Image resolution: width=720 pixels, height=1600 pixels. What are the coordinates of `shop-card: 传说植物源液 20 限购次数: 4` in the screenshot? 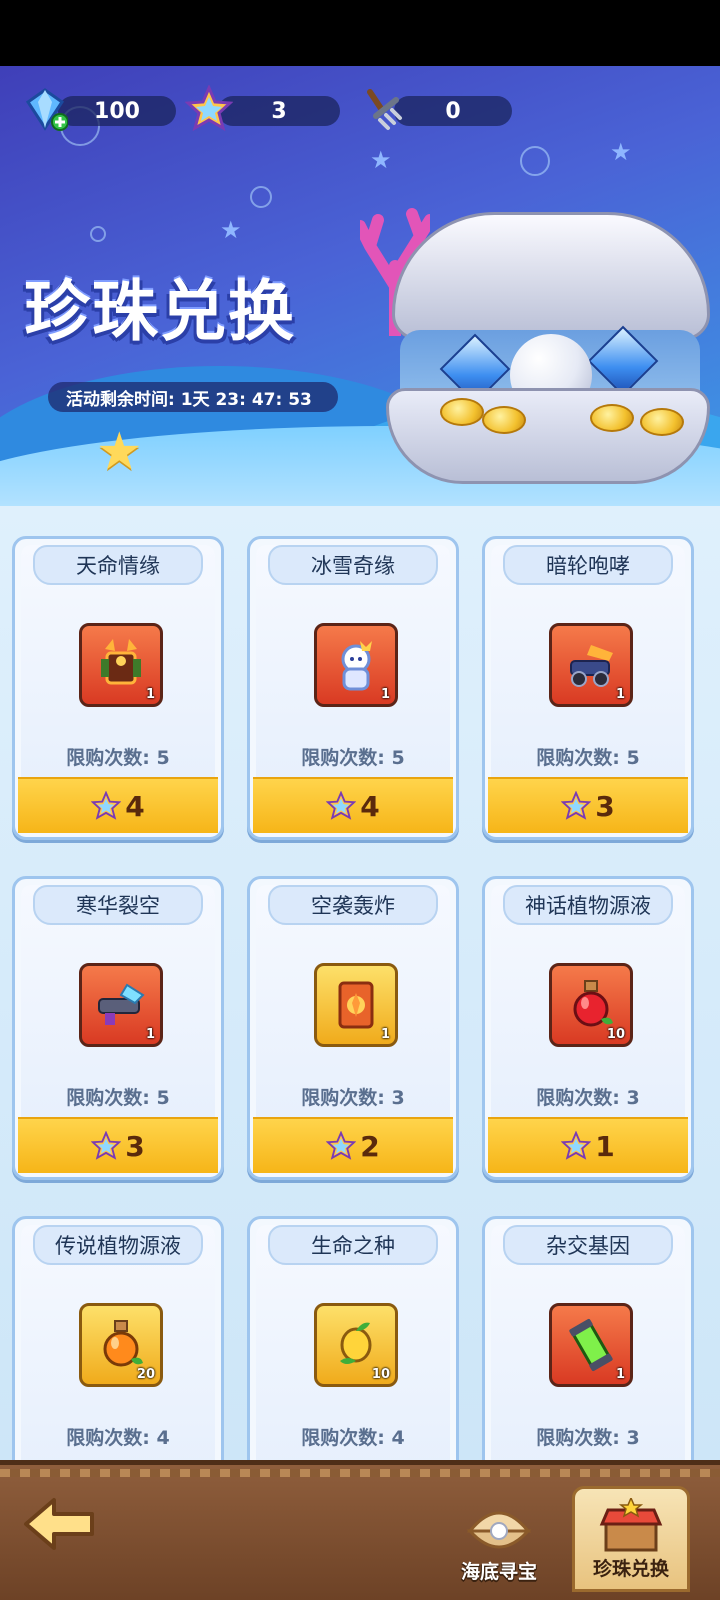 It's located at (118, 1338).